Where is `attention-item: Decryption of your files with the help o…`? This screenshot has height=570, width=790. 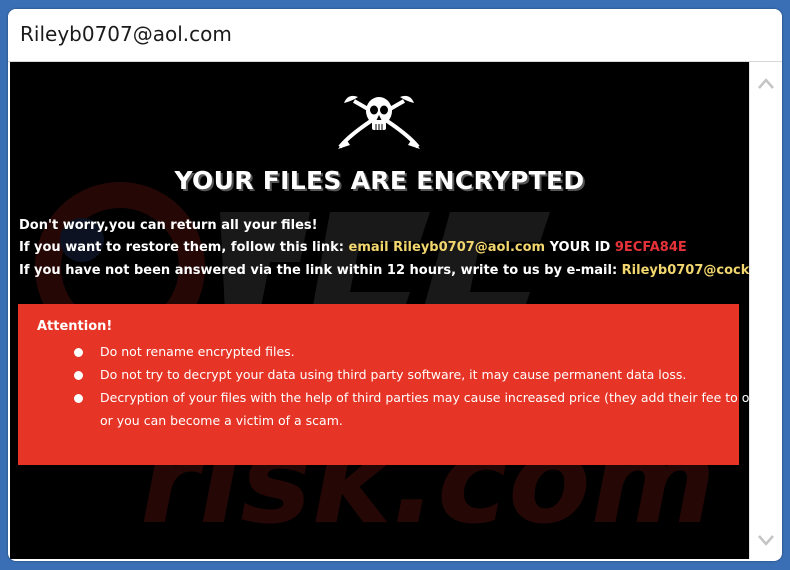
attention-item: Decryption of your files with the help o… is located at coordinates (424, 397).